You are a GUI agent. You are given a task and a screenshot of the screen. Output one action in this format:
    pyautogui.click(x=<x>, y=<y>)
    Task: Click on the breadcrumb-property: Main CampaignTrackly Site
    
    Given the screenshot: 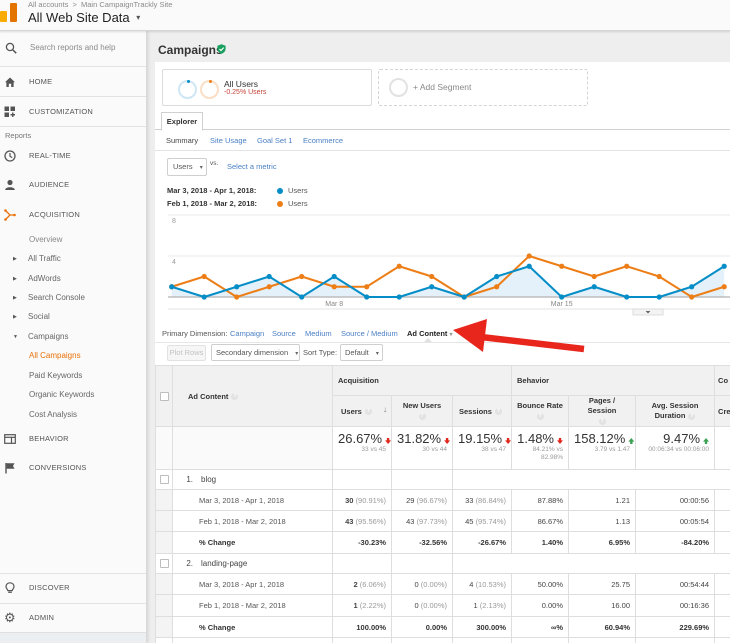 What is the action you would take?
    pyautogui.click(x=126, y=4)
    